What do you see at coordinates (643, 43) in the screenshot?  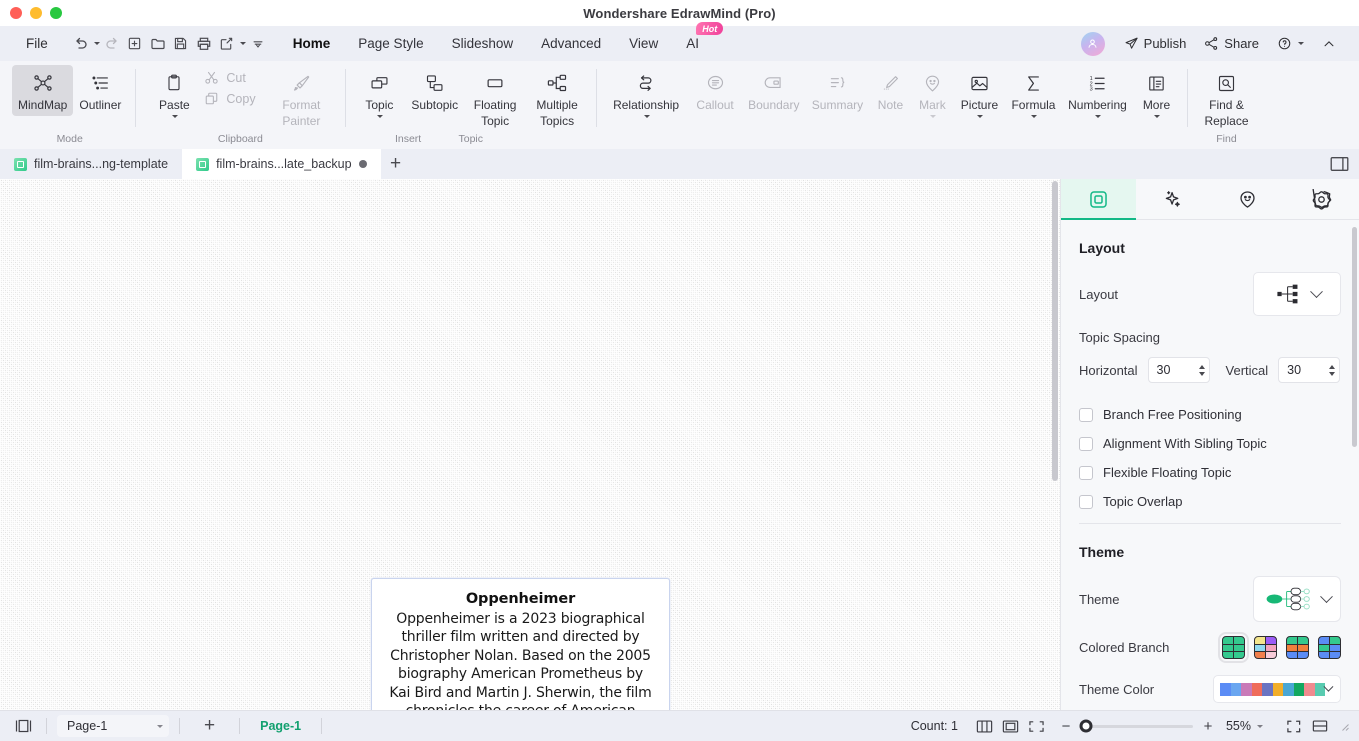 I see `menu-item-view: View` at bounding box center [643, 43].